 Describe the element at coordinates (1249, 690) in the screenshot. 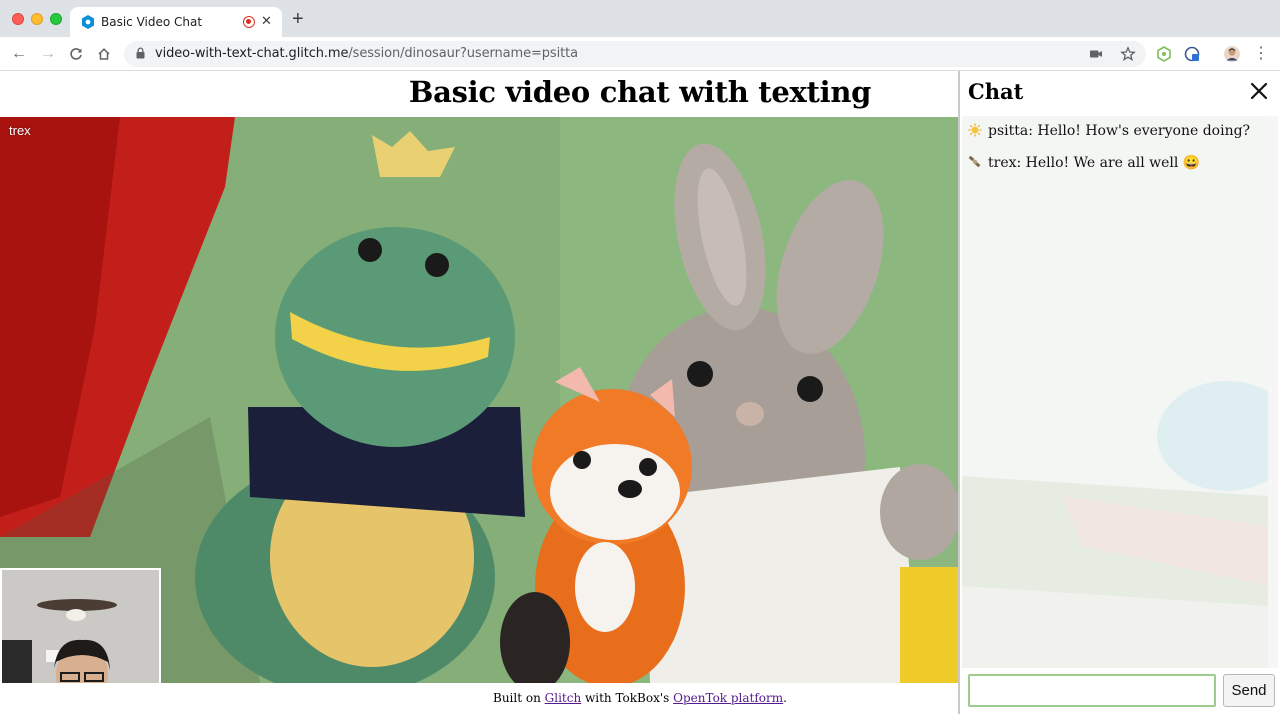

I see `send-button: Send` at that location.